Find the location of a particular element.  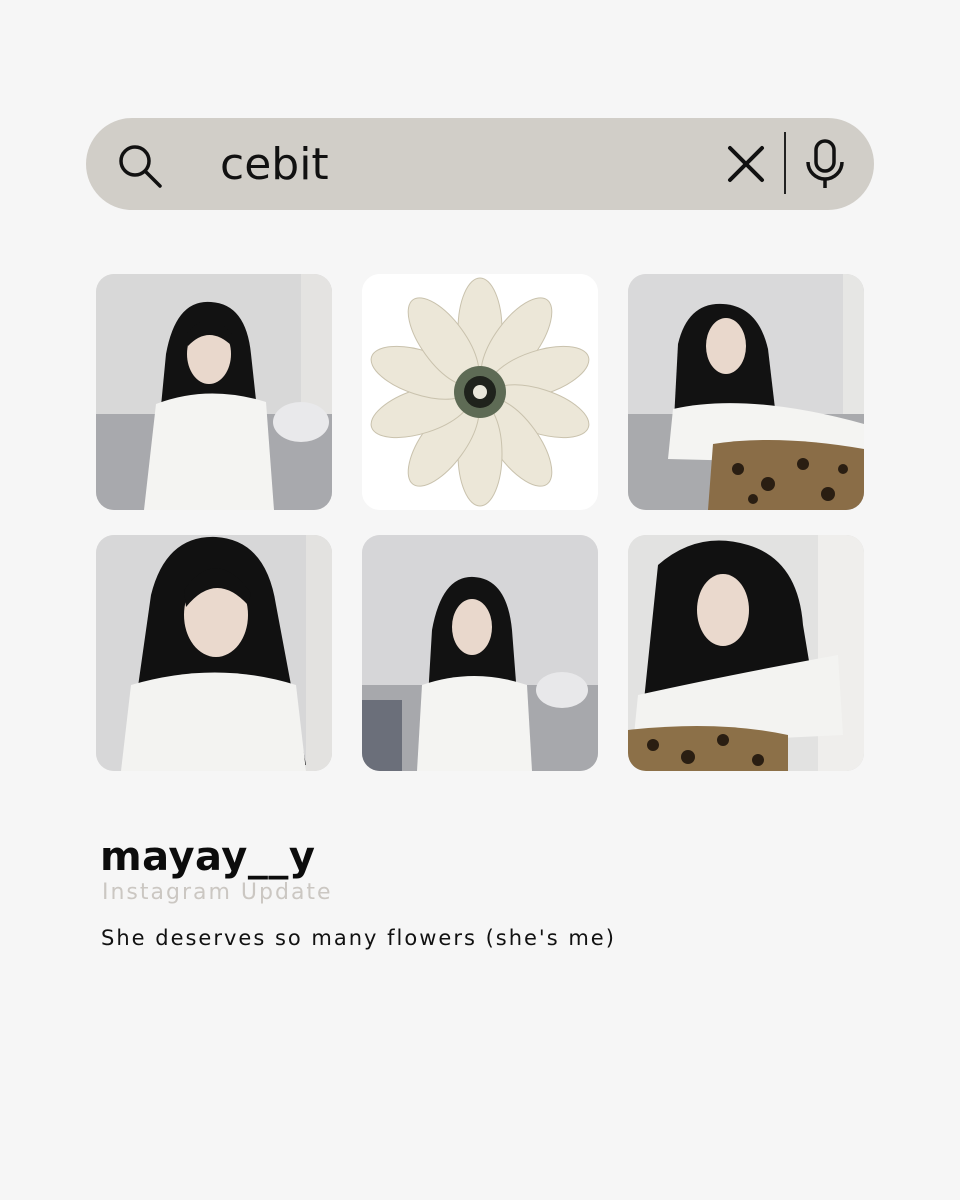

microphone-icon is located at coordinates (825, 164).